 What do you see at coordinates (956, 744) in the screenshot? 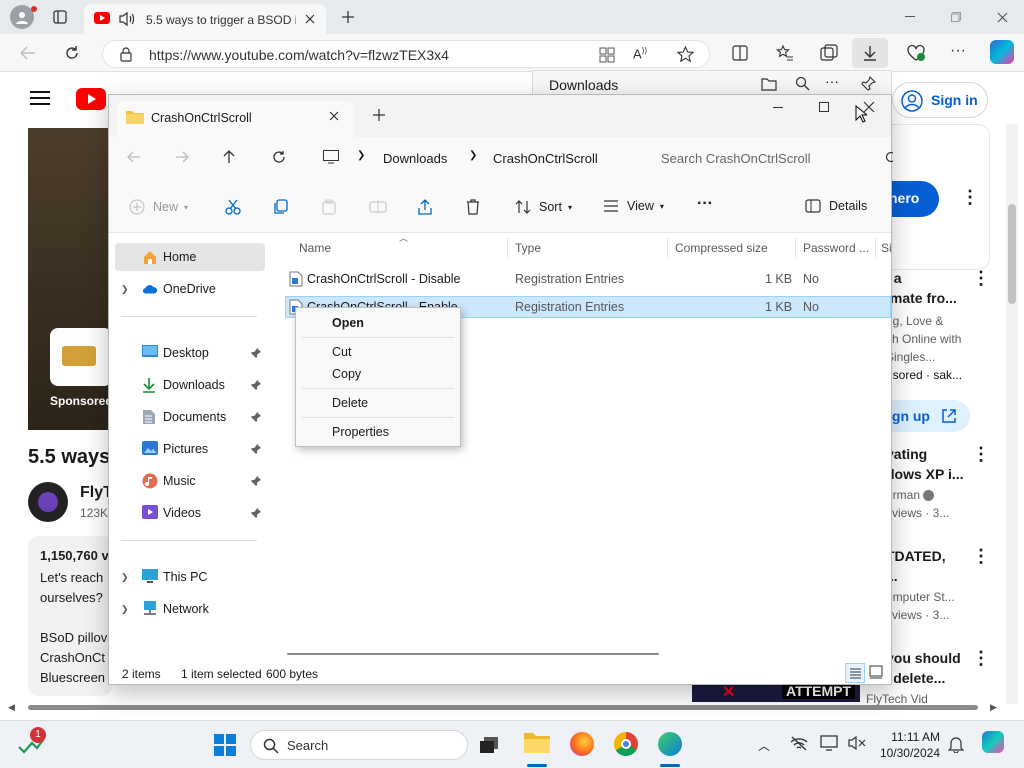
I see `notifications-bell-icon` at bounding box center [956, 744].